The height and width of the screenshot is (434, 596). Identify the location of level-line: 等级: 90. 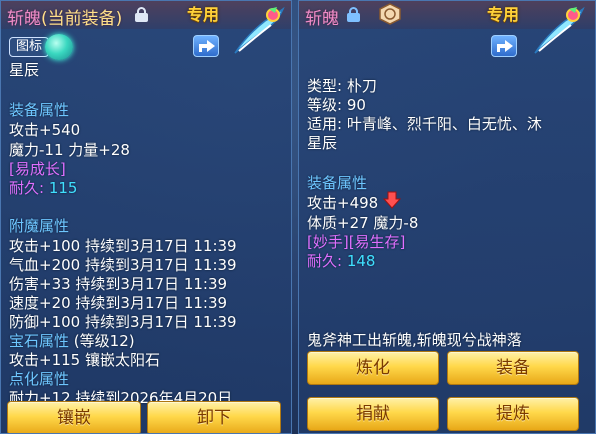
(336, 105).